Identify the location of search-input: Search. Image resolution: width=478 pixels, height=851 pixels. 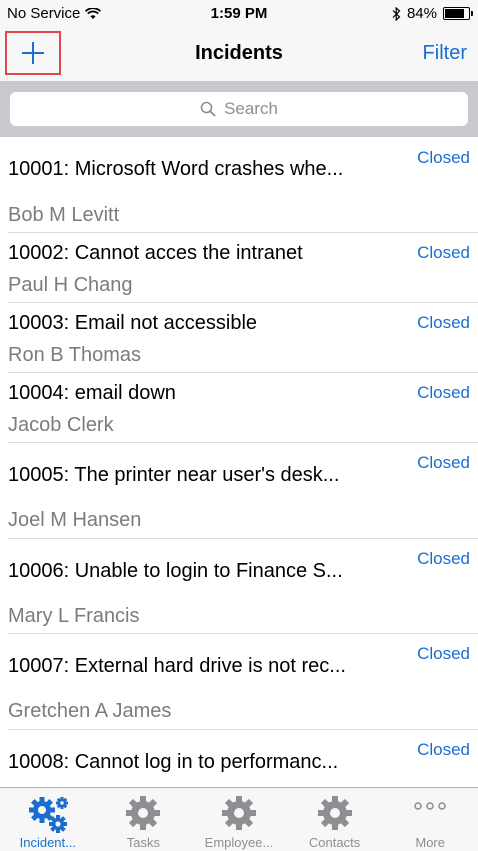
(239, 109).